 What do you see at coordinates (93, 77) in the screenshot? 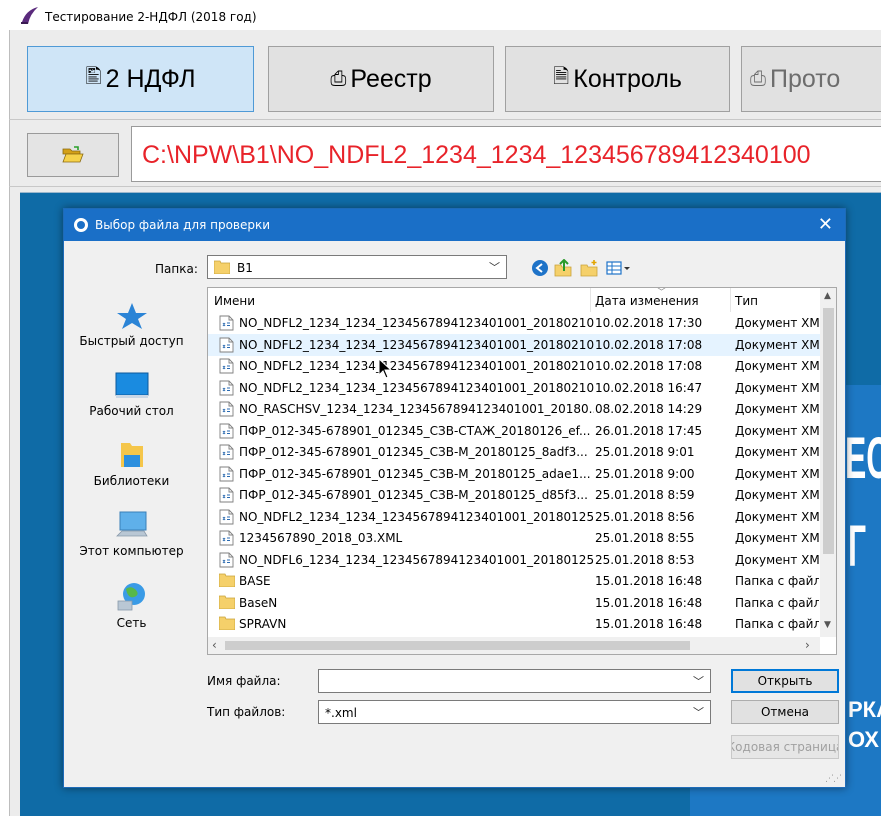
I see `register-icon: 🖺` at bounding box center [93, 77].